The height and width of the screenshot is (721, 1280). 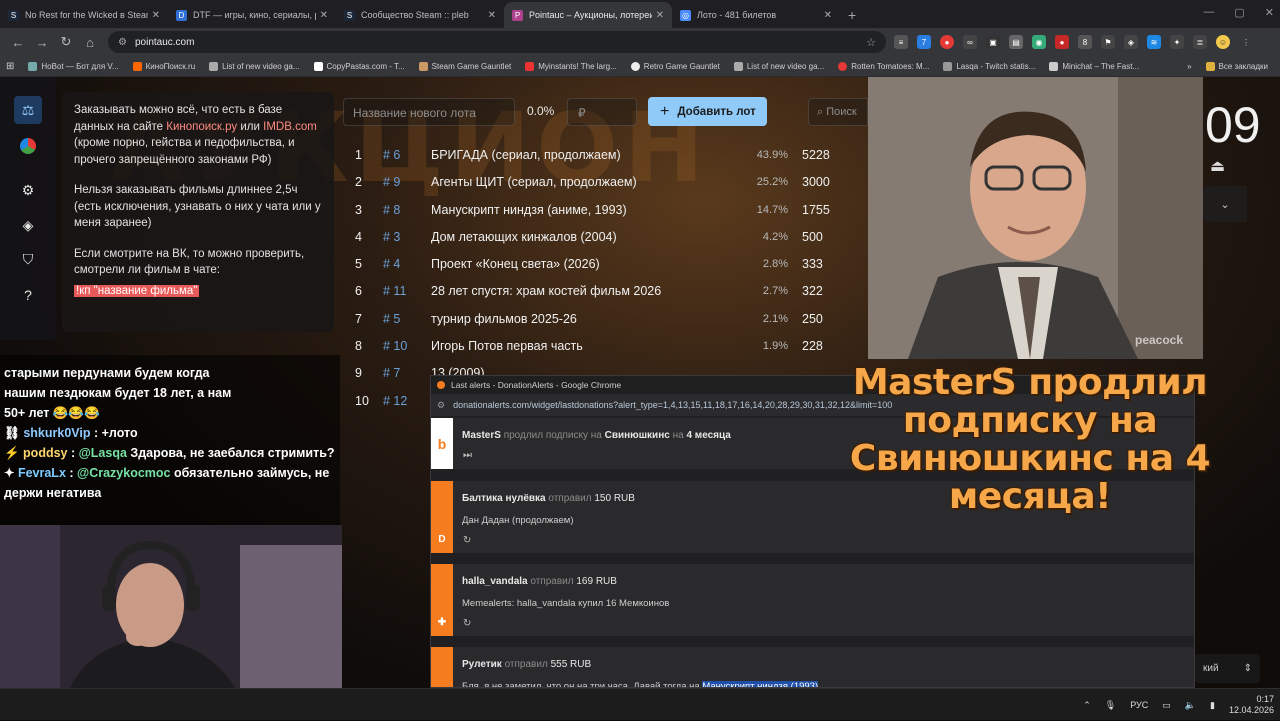 I want to click on selected-text: Манускрипт ниндзя (1993), so click(x=760, y=684).